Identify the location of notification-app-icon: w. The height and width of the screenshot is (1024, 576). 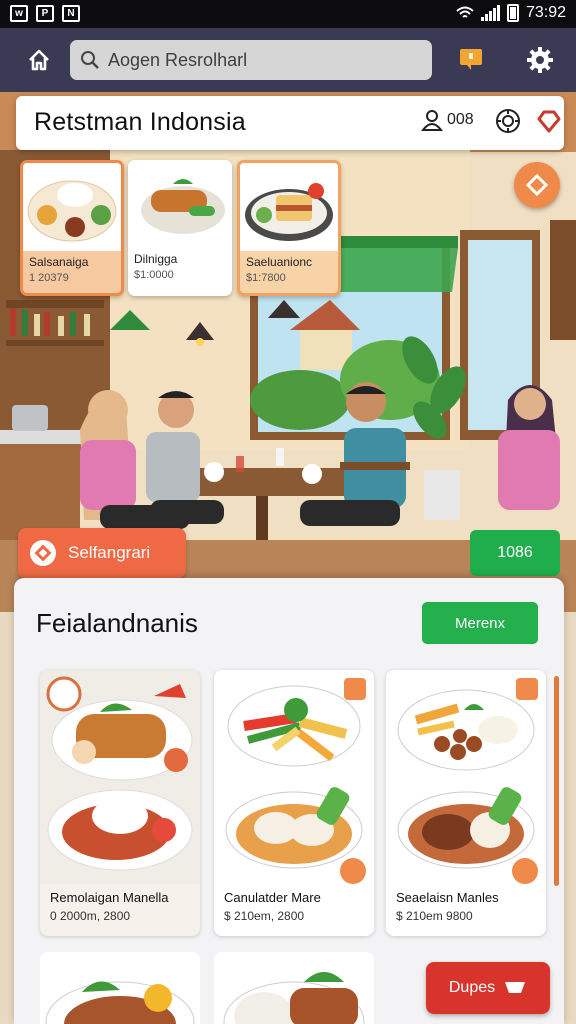
(19, 13).